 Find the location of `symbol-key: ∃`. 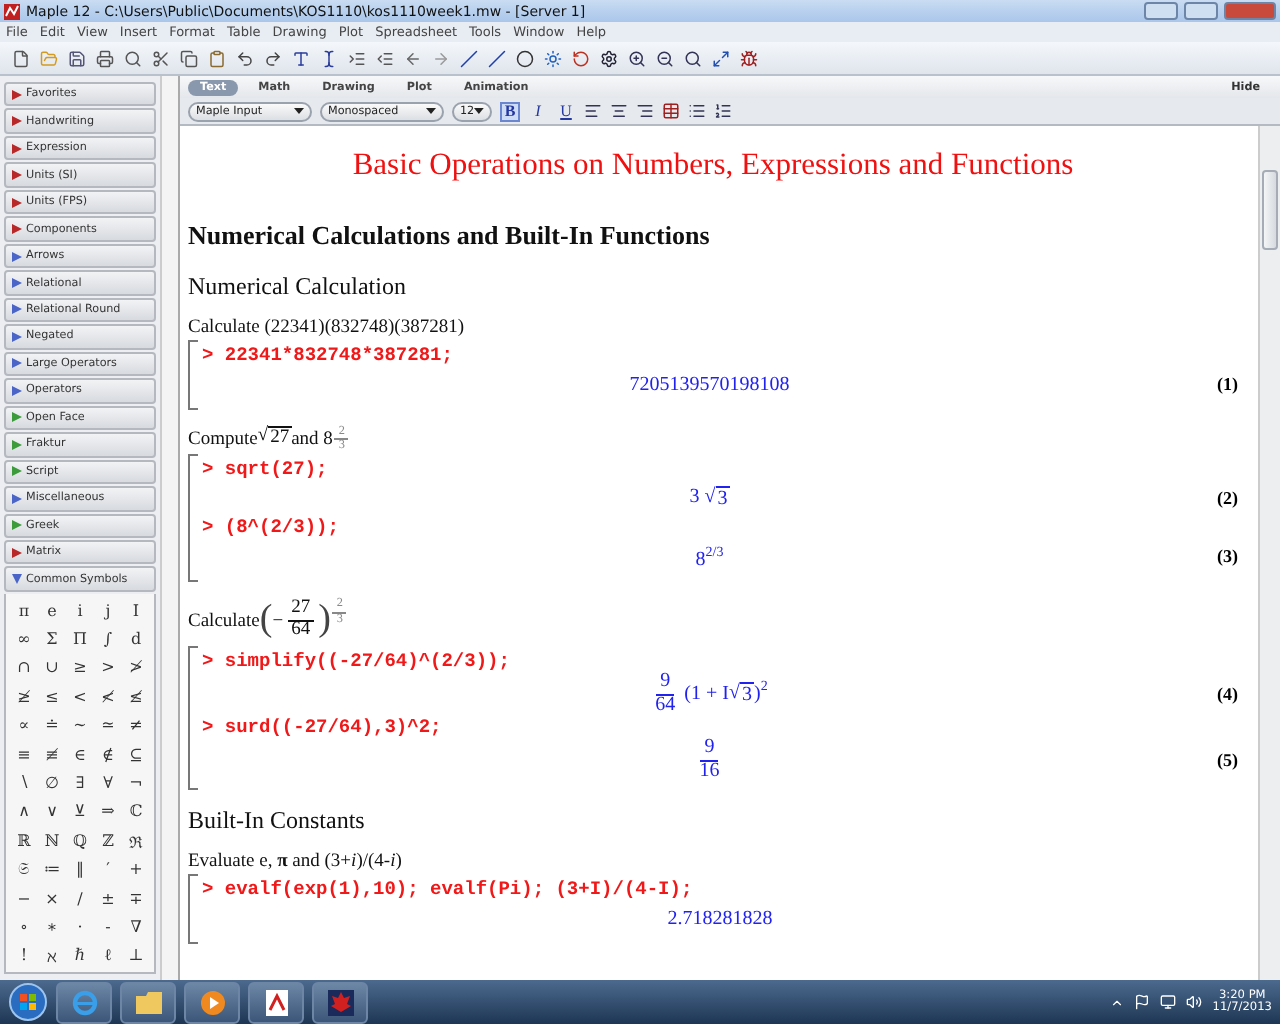

symbol-key: ∃ is located at coordinates (80, 783).